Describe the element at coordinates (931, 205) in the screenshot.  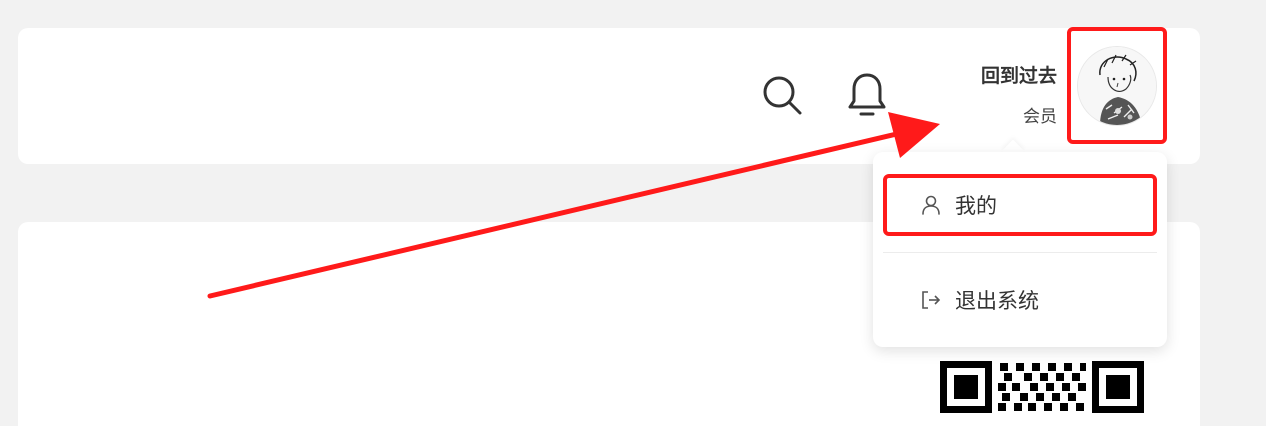
I see `user-icon` at that location.